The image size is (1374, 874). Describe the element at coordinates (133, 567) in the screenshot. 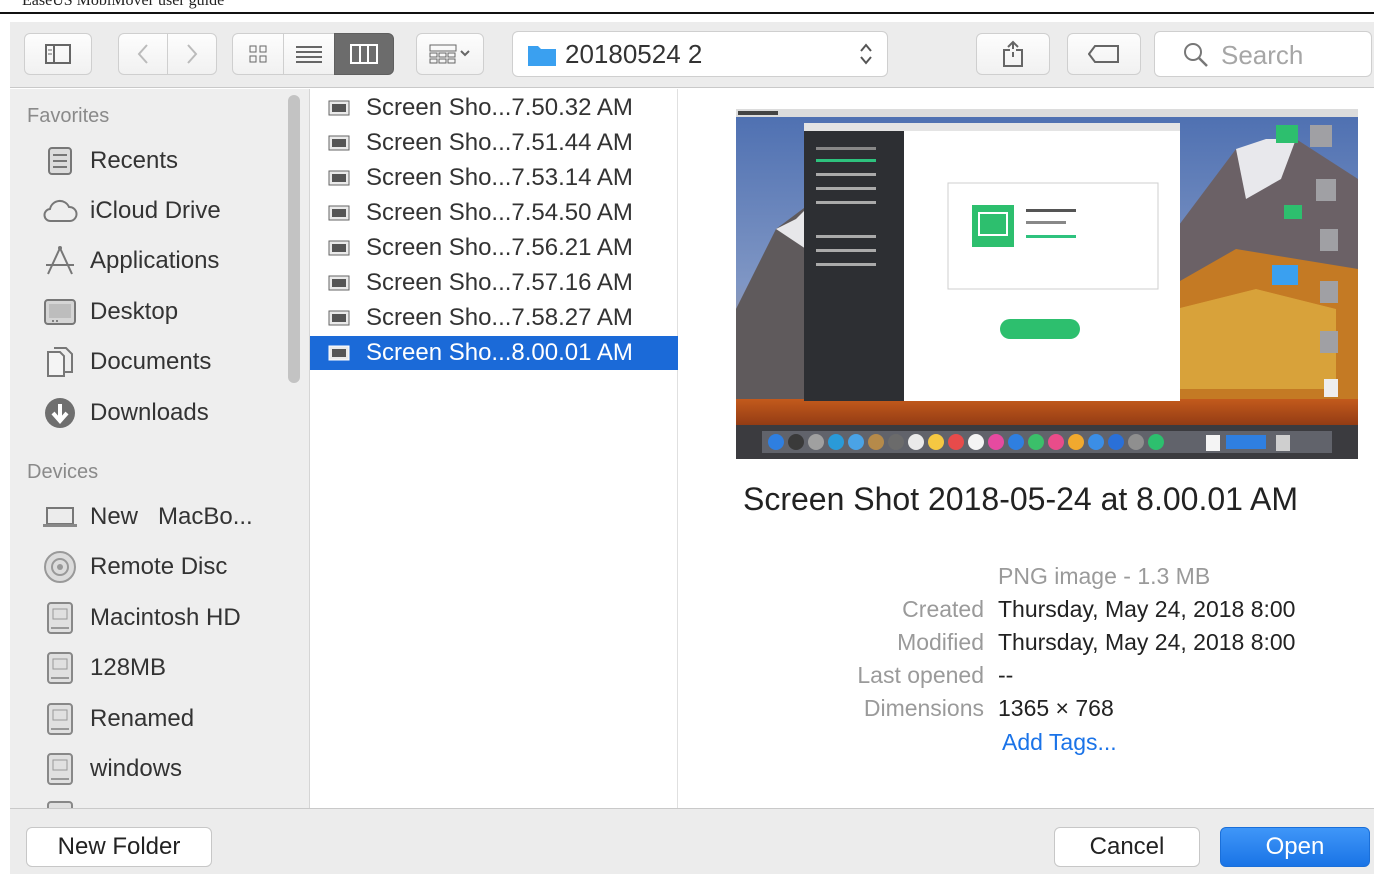

I see `sidebar-item-remote-disc: Remote Disc` at that location.